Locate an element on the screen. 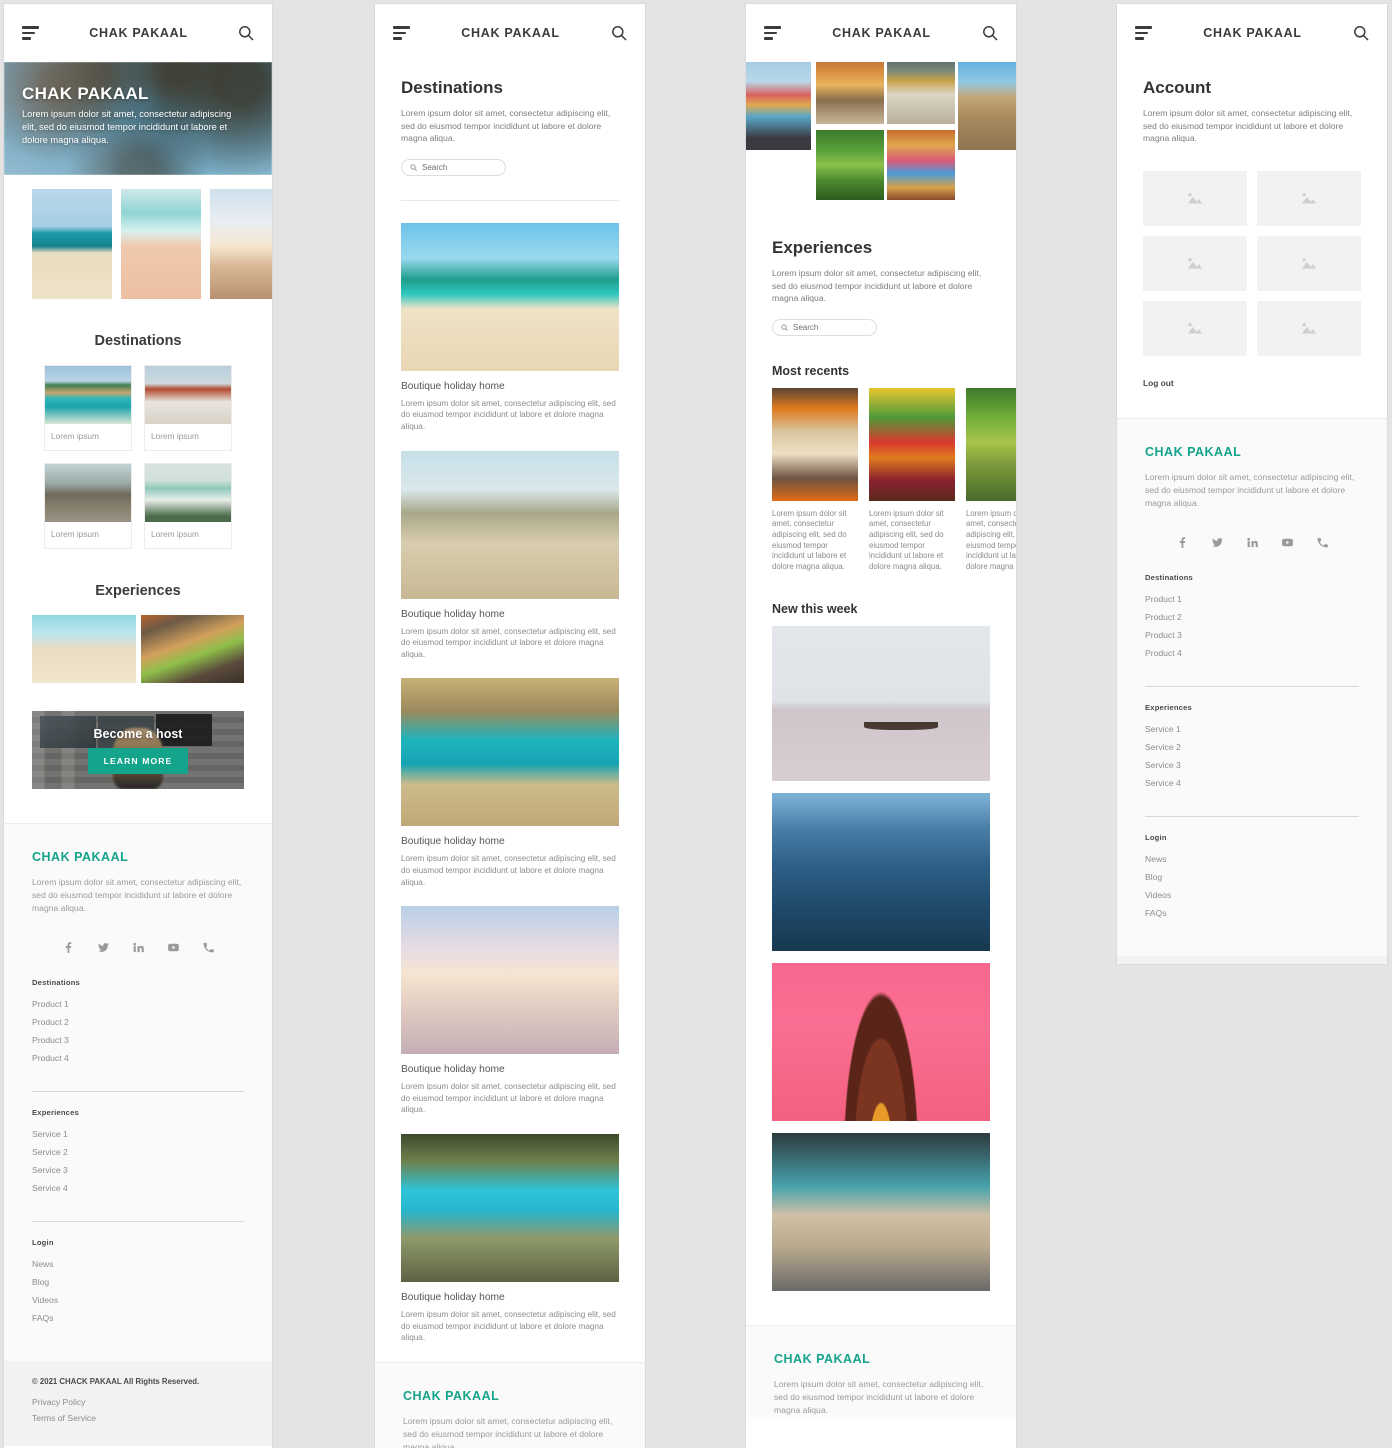 Image resolution: width=1392 pixels, height=1448 pixels. learn-more-button: LEARN MORE is located at coordinates (138, 760).